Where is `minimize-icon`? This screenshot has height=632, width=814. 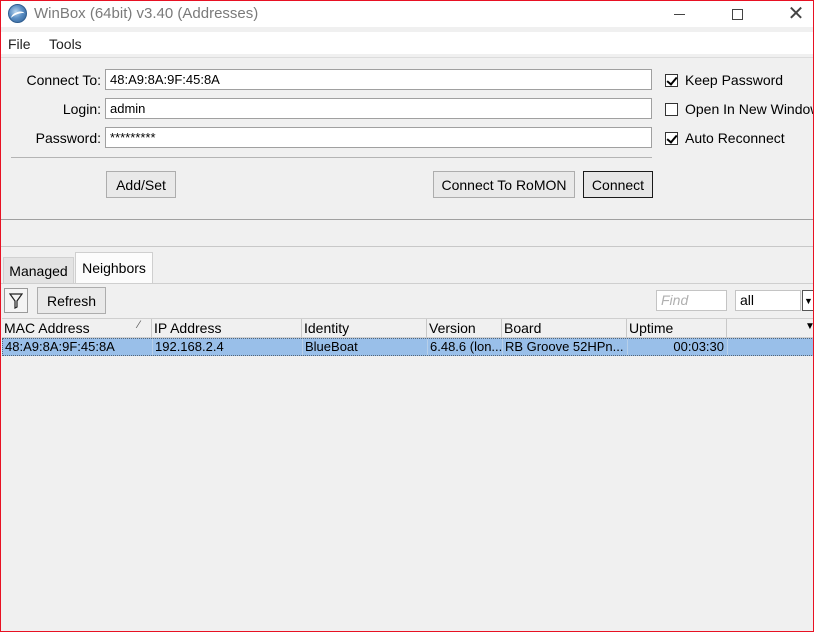
minimize-icon is located at coordinates (679, 14).